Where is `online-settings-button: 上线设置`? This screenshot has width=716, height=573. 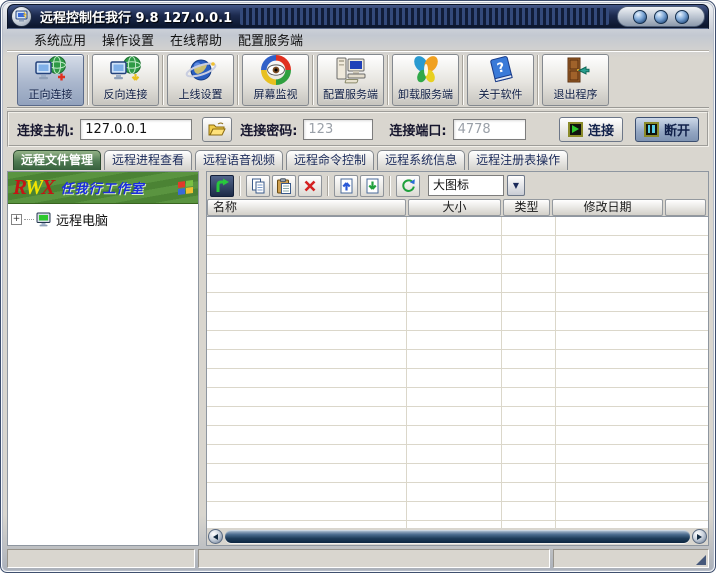 online-settings-button: 上线设置 is located at coordinates (200, 79).